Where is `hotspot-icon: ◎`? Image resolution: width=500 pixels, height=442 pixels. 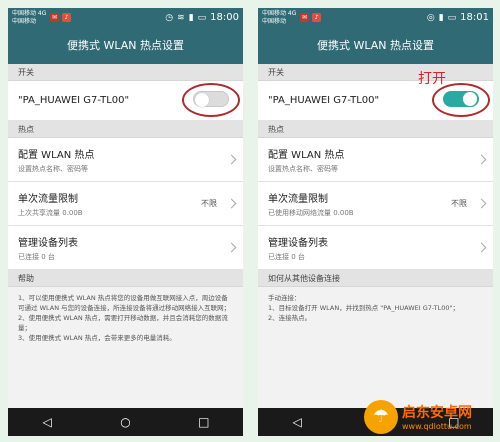 hotspot-icon: ◎ is located at coordinates (430, 17).